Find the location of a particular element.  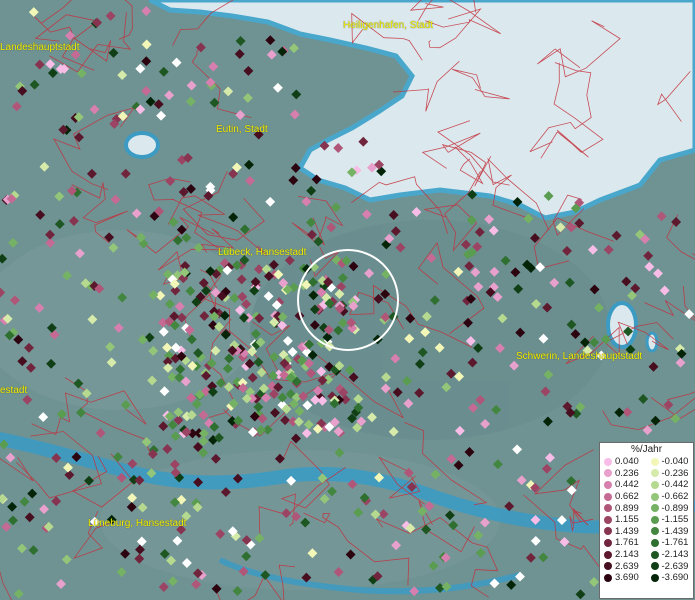

city-label-lueneburg: Lüneburg, Hansestadt is located at coordinates (137, 523).